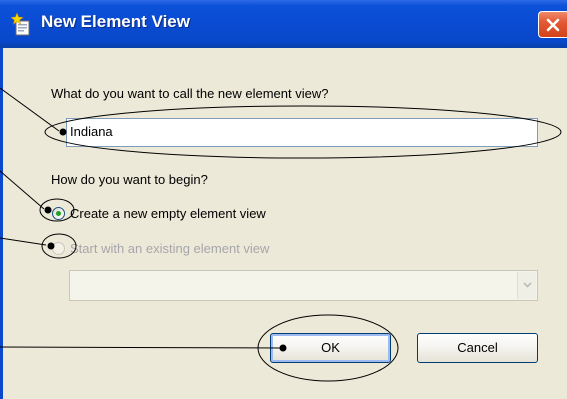 This screenshot has height=399, width=567. What do you see at coordinates (290, 131) in the screenshot?
I see `element-view-name-input` at bounding box center [290, 131].